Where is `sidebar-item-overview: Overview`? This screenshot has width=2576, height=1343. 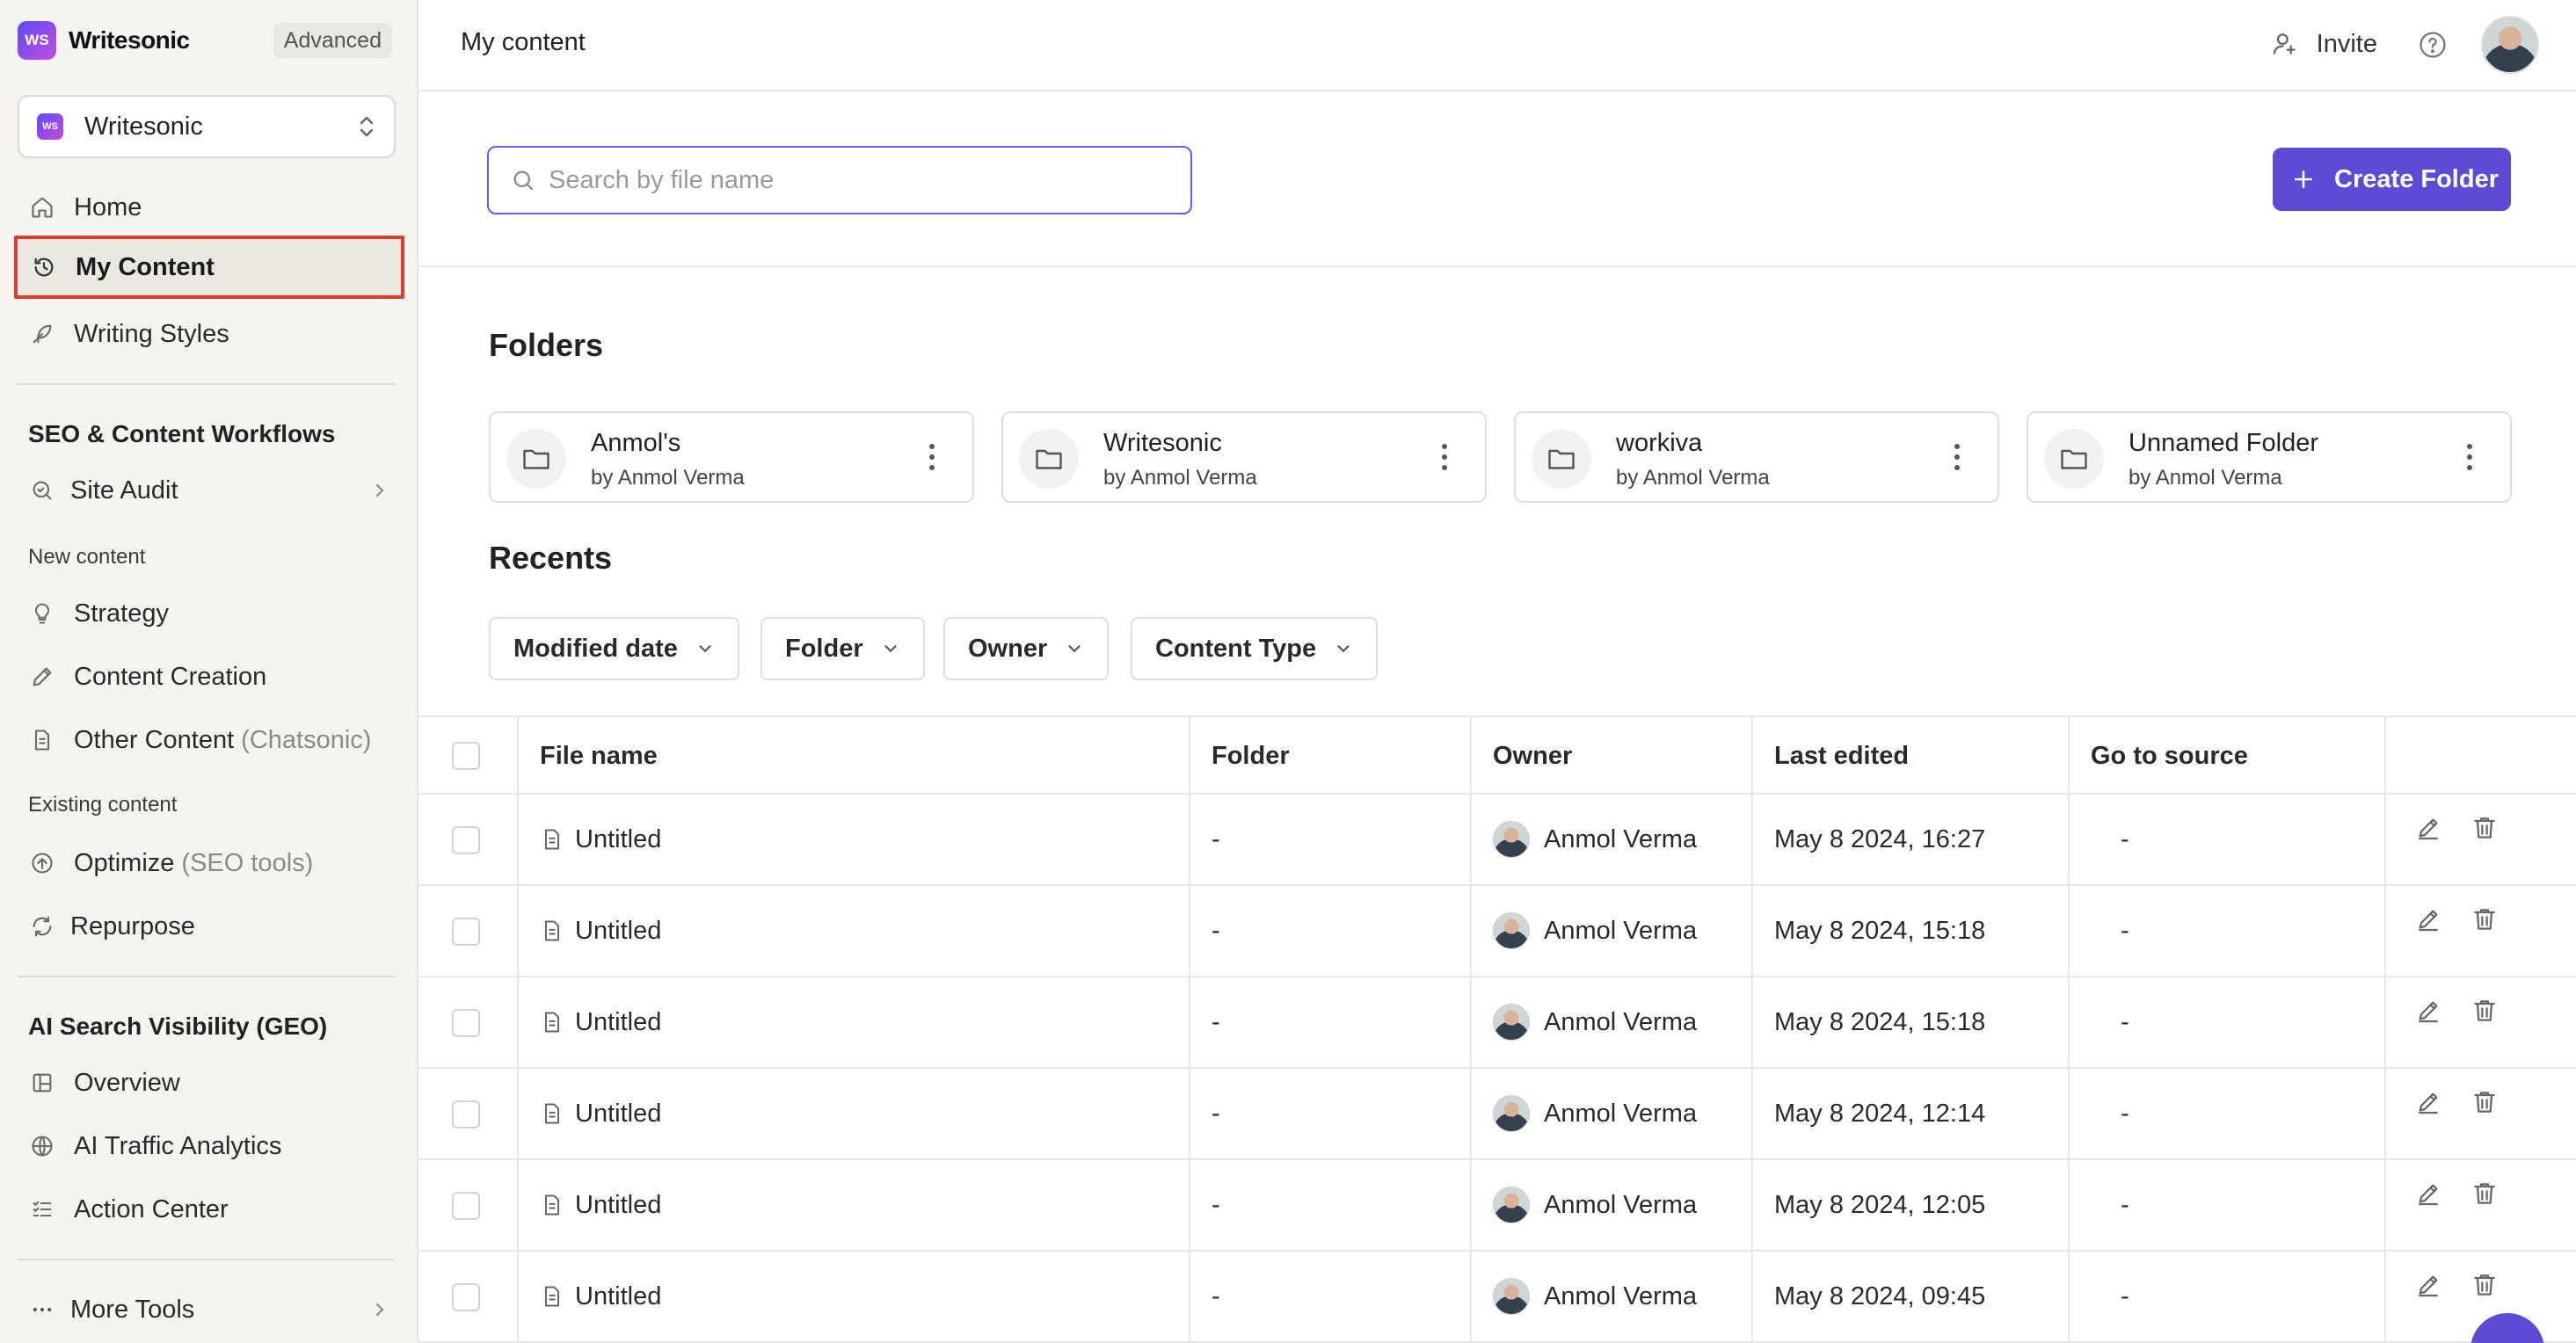
sidebar-item-overview: Overview is located at coordinates (209, 1083).